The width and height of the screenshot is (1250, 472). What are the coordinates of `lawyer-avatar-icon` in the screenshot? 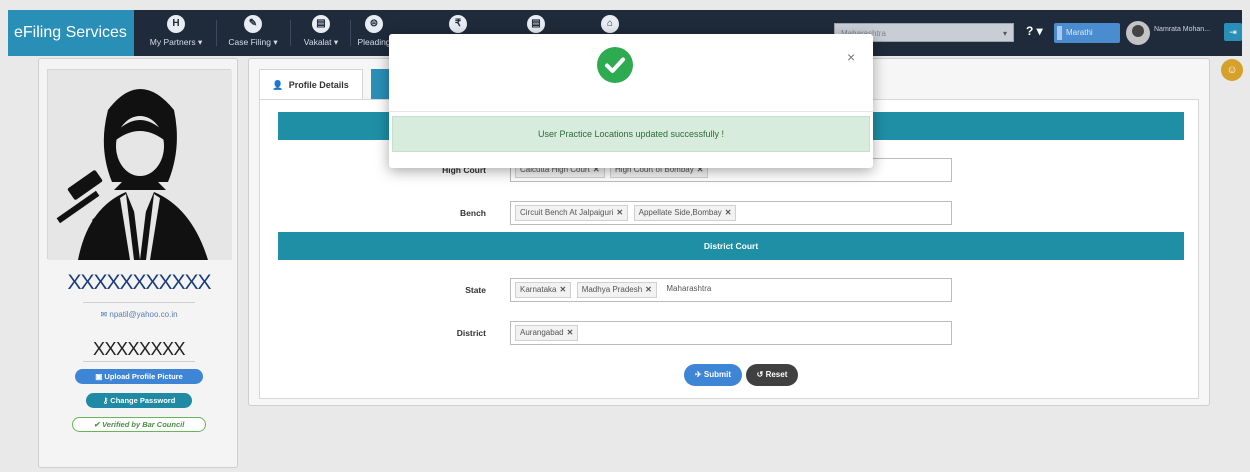 It's located at (140, 165).